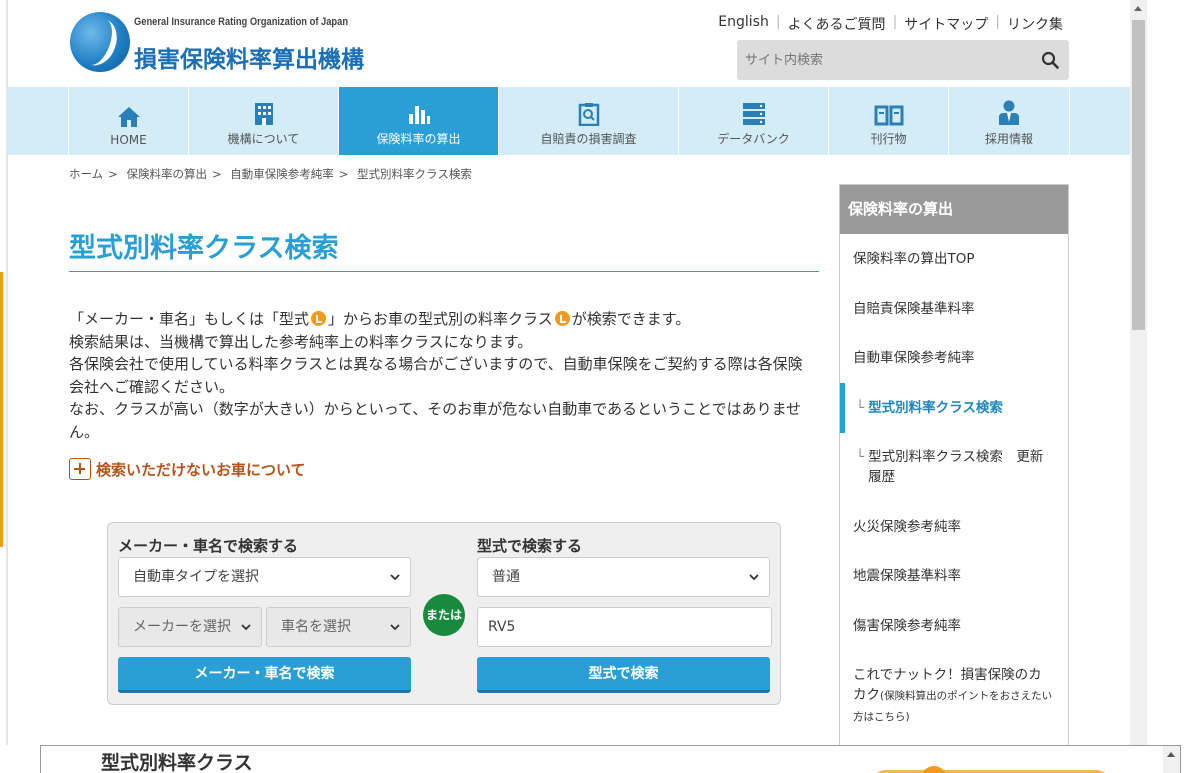 Image resolution: width=1190 pixels, height=773 pixels. I want to click on car-type-select-value: 自動車タイプを選択, so click(196, 577).